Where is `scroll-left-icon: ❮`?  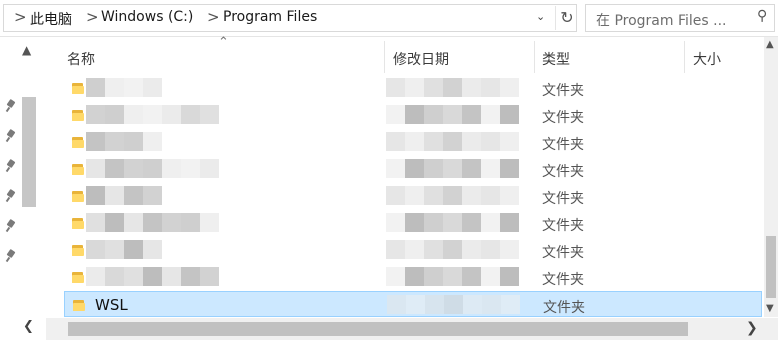
scroll-left-icon: ❮ is located at coordinates (28, 326).